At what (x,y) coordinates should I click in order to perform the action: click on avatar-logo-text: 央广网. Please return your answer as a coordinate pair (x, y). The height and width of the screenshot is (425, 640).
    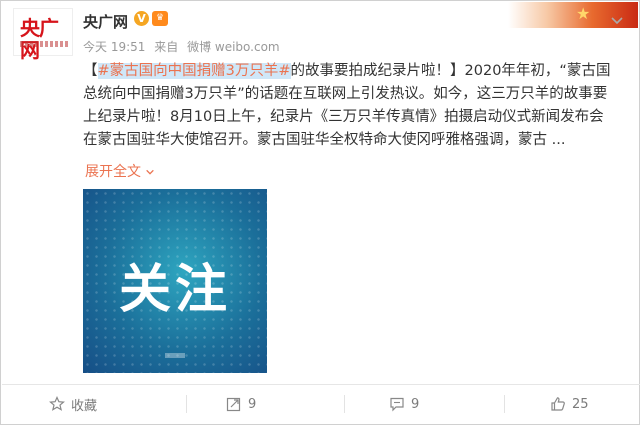
    Looking at the image, I should click on (39, 39).